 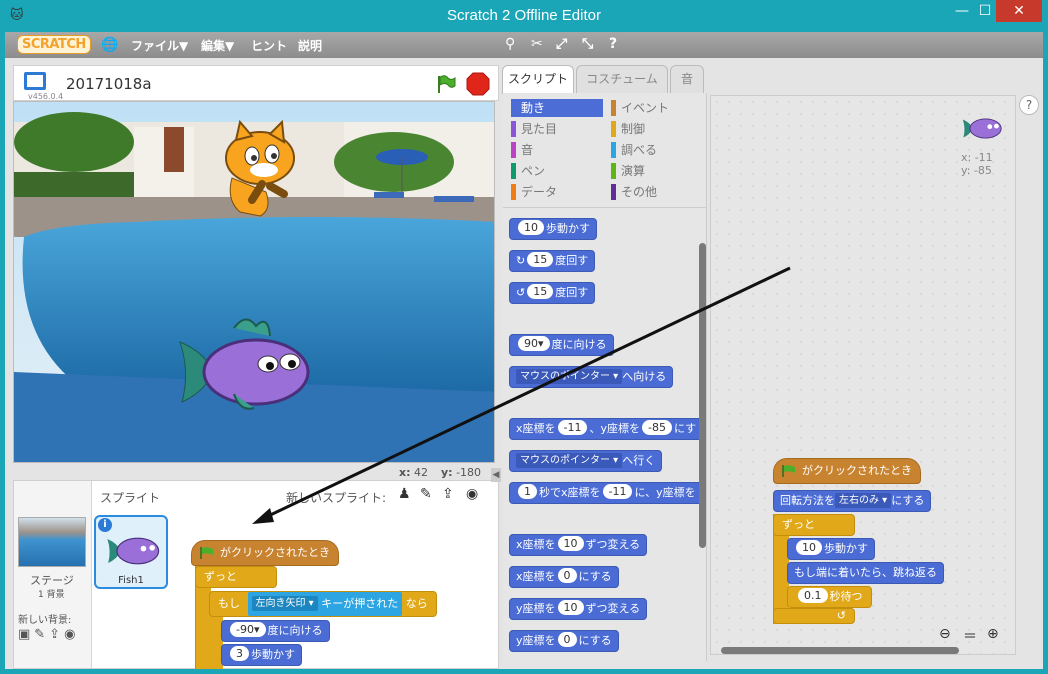 I want to click on category-left-0: 動き, so click(x=557, y=108).